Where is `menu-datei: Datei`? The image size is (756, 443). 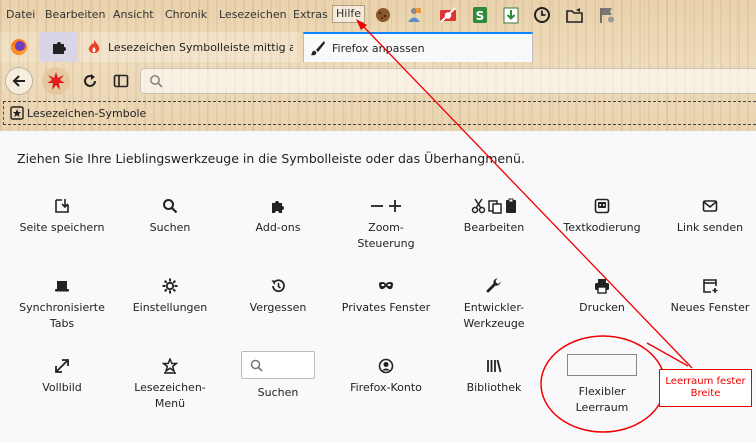 menu-datei: Datei is located at coordinates (20, 15).